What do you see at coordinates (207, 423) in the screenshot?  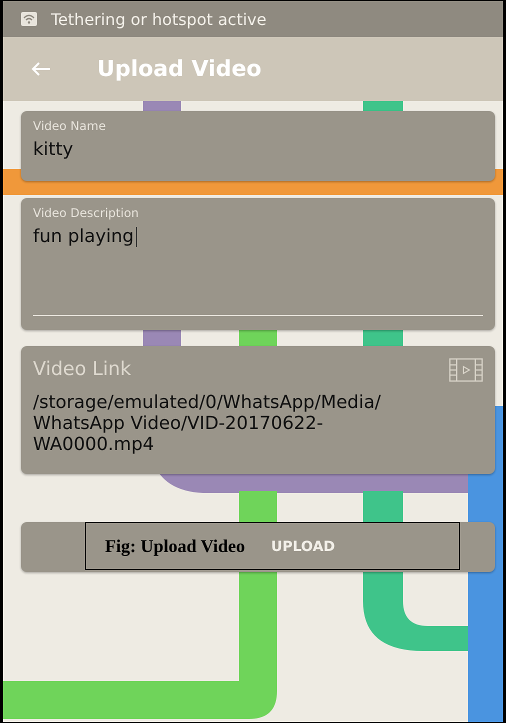 I see `file-path: /storage/emulated/0/WhatsApp/Media/WhatsApp Video/VID-20170622-WA0000.mp4` at bounding box center [207, 423].